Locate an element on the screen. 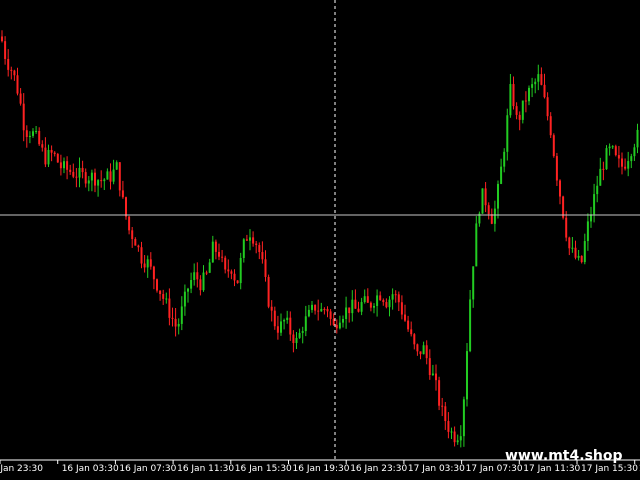 The height and width of the screenshot is (480, 640). time-tick-label: 16 Jan 15:30 is located at coordinates (263, 469).